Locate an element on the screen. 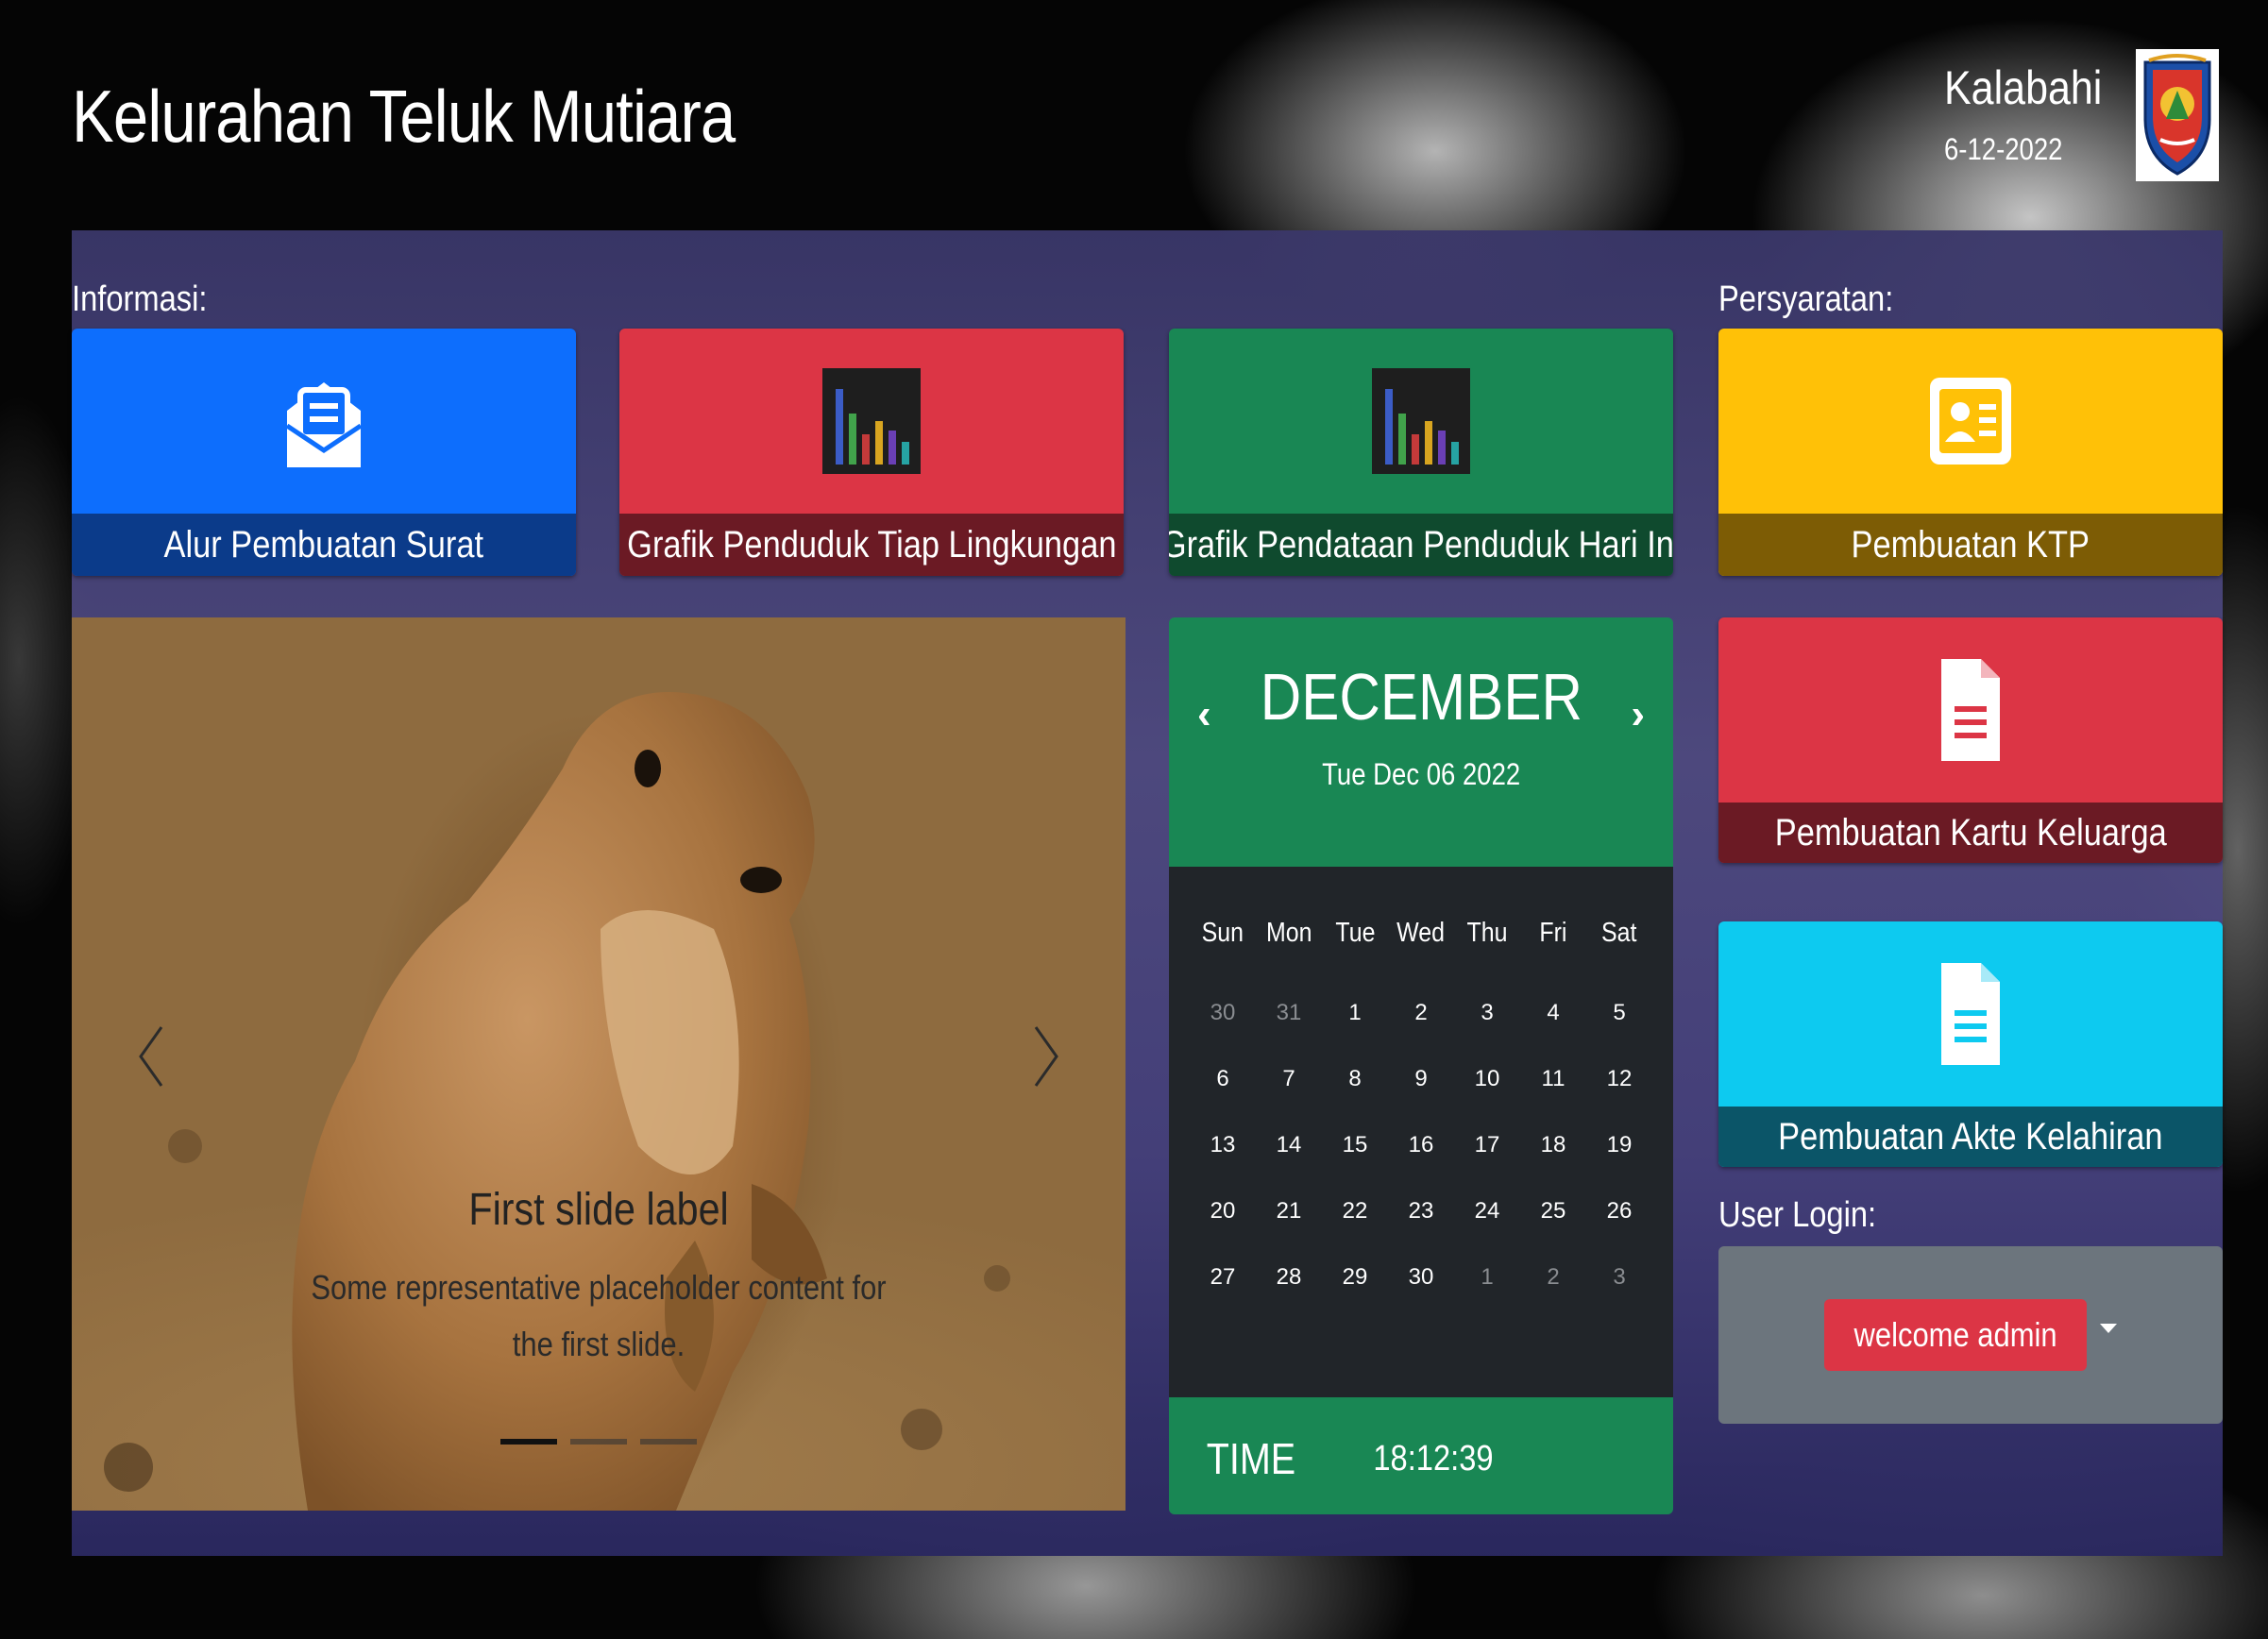 This screenshot has height=1639, width=2268. header-city: Kalabahi is located at coordinates (2023, 88).